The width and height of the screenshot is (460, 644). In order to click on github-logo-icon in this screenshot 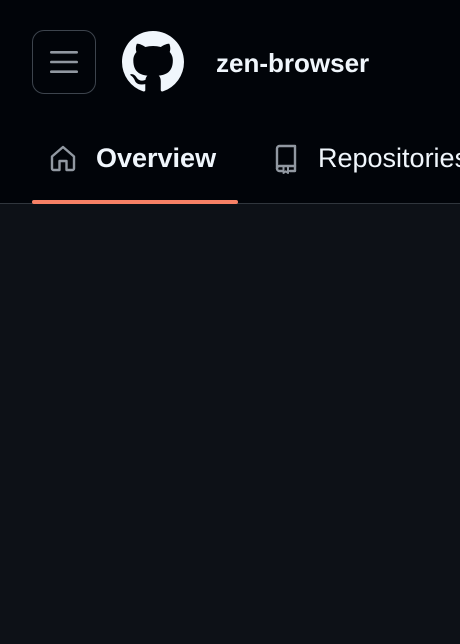, I will do `click(153, 61)`.